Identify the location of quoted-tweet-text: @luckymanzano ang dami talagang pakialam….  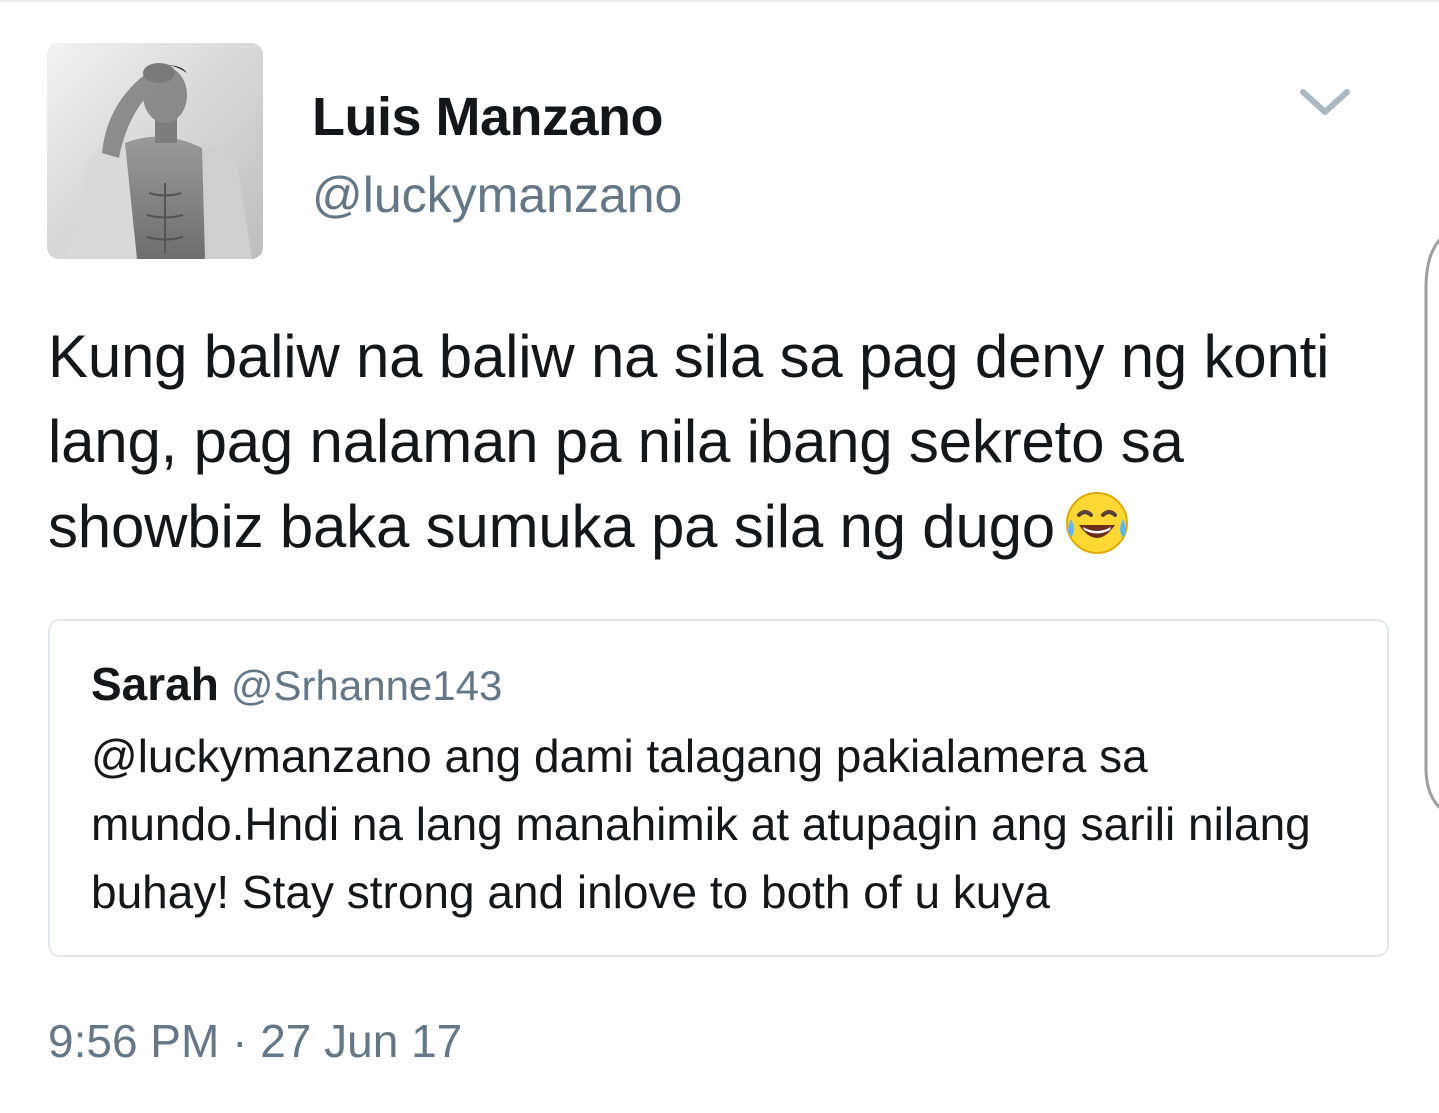
(701, 824).